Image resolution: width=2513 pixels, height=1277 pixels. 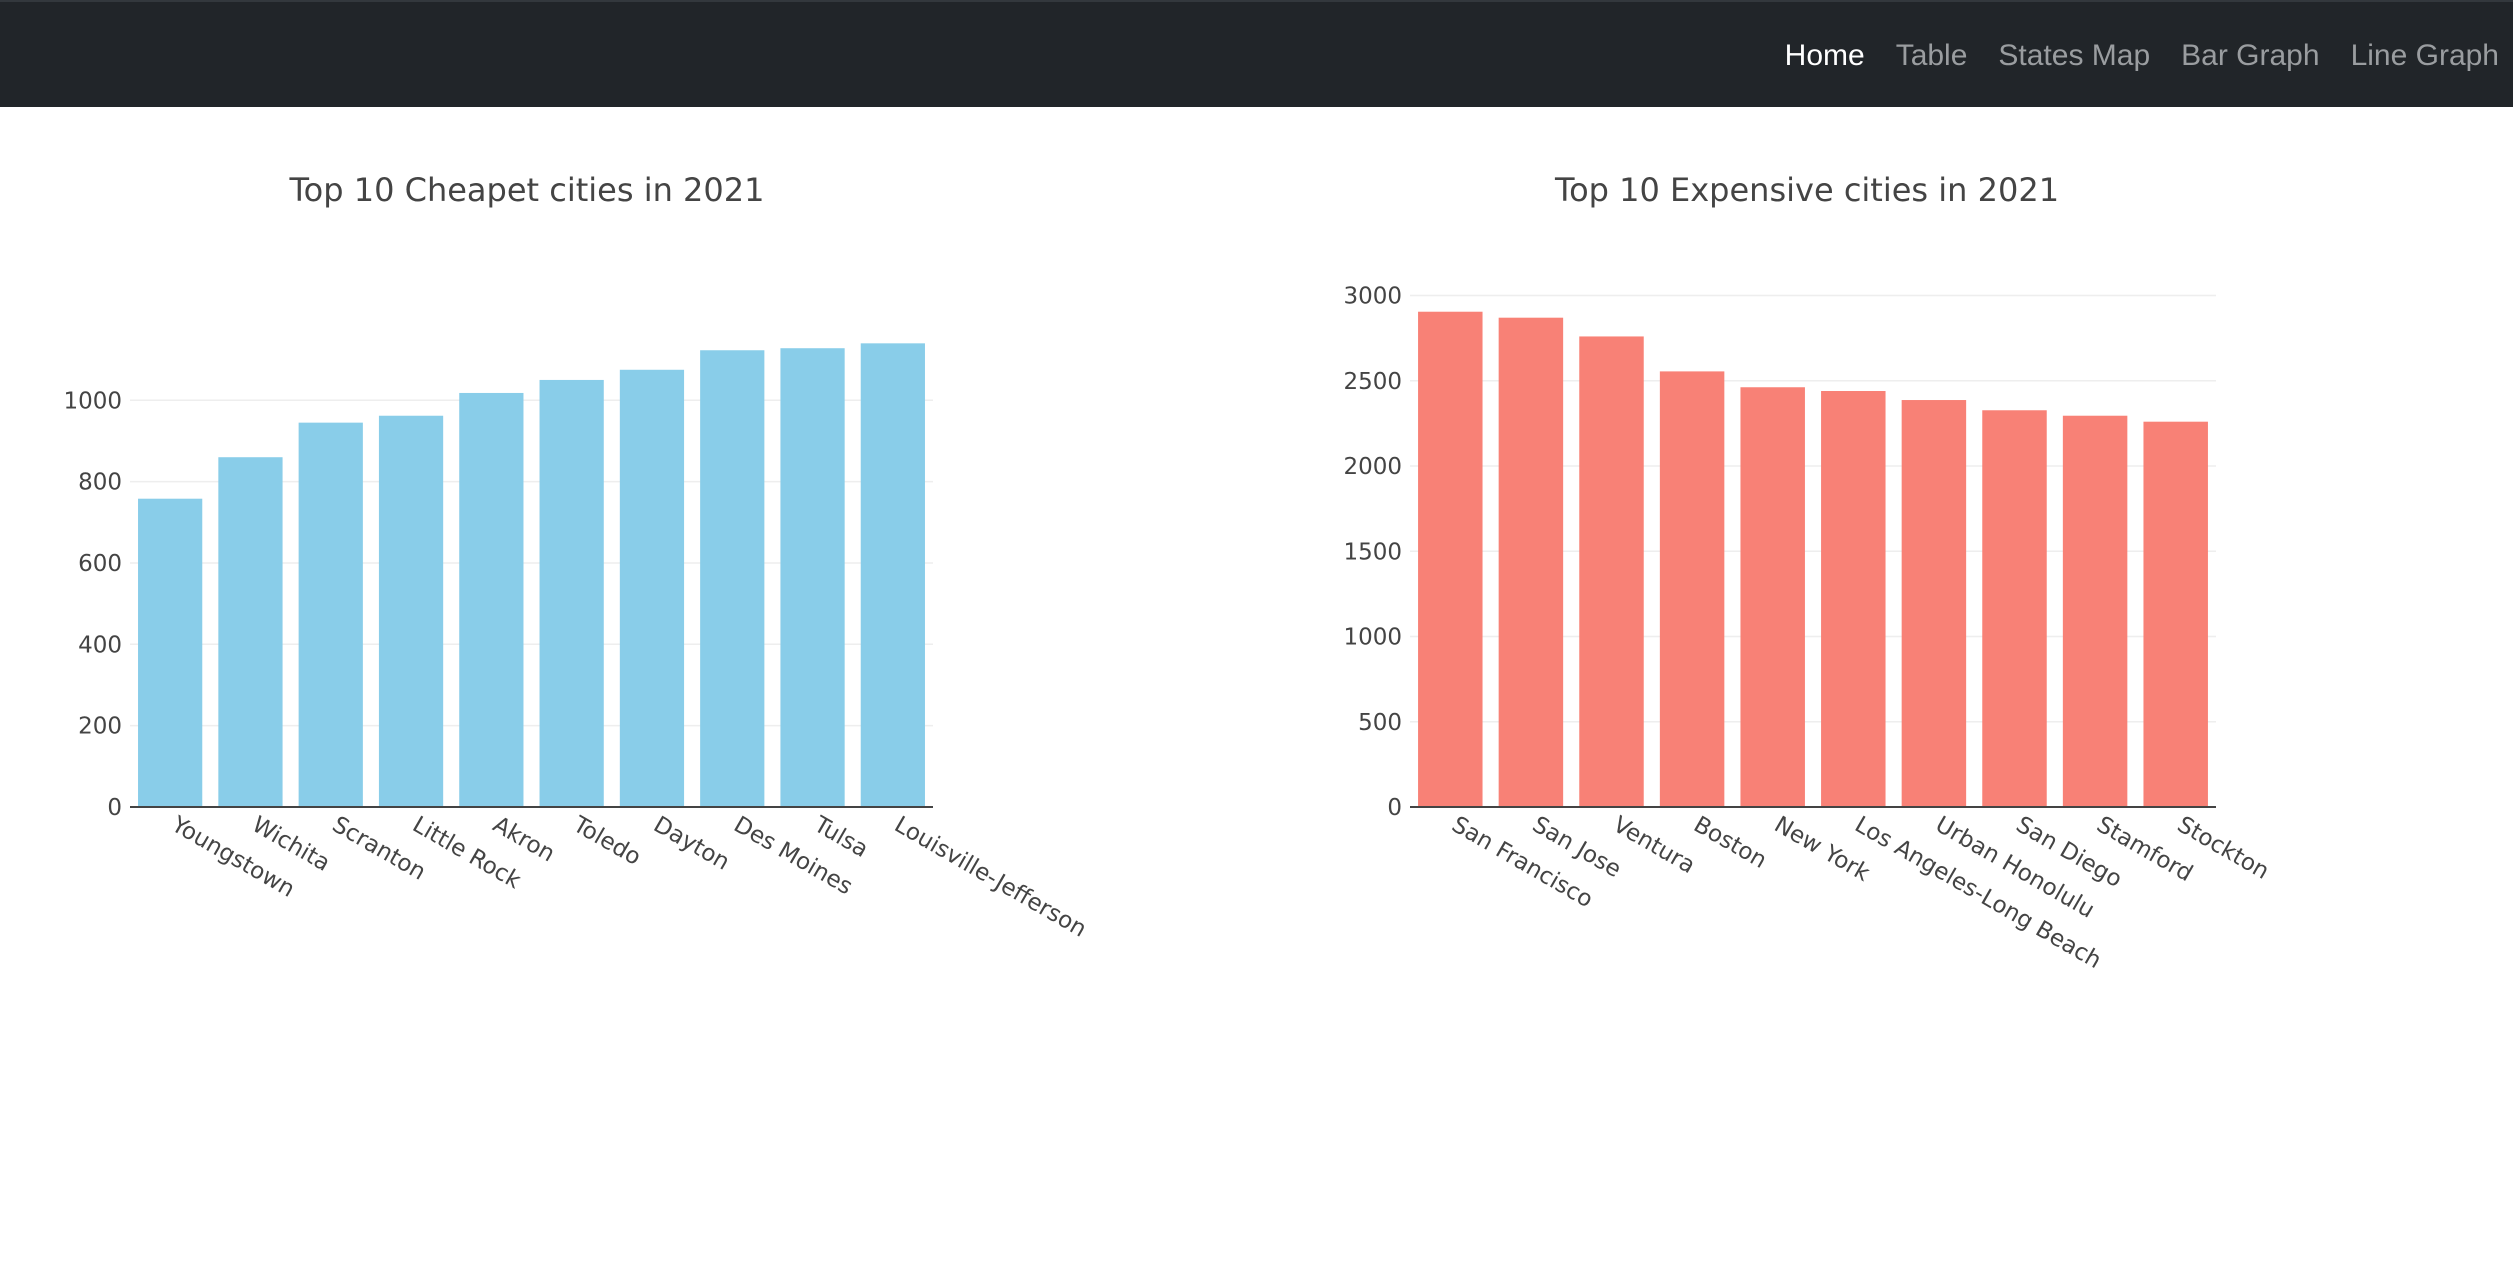 I want to click on y-tick-label: 600, so click(x=100, y=564).